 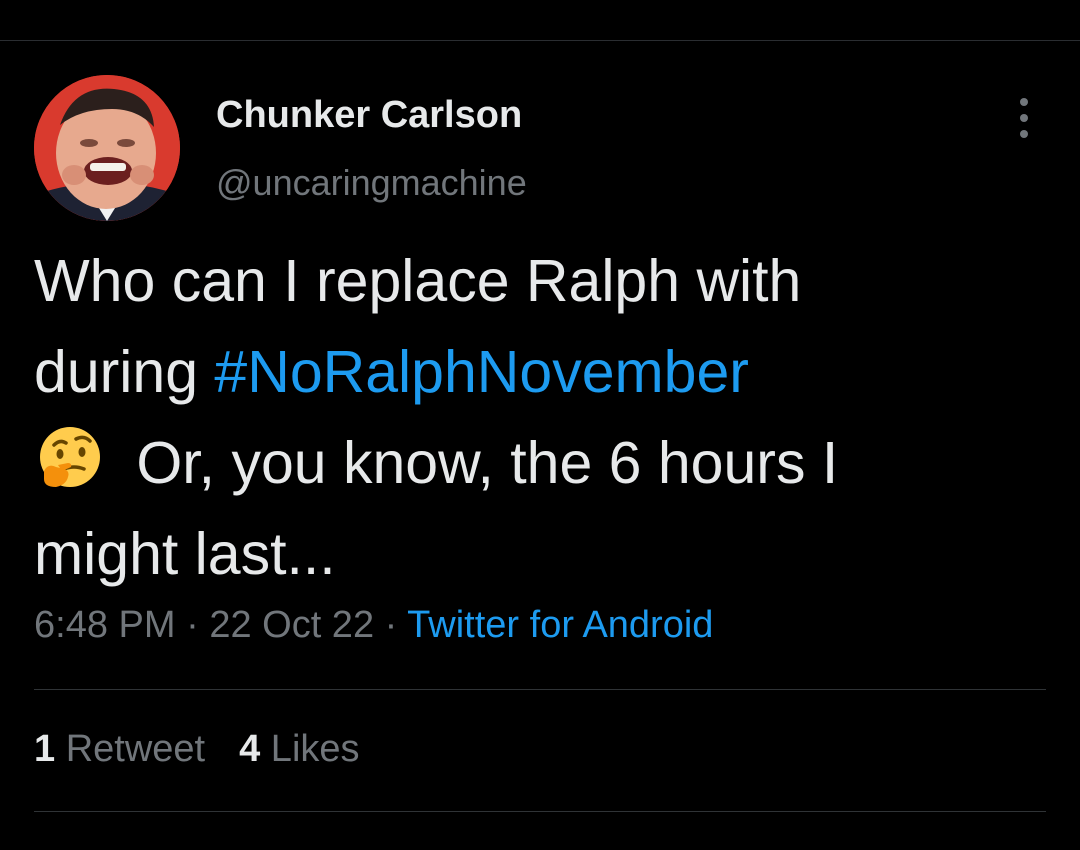 I want to click on more-options-button, so click(x=1024, y=118).